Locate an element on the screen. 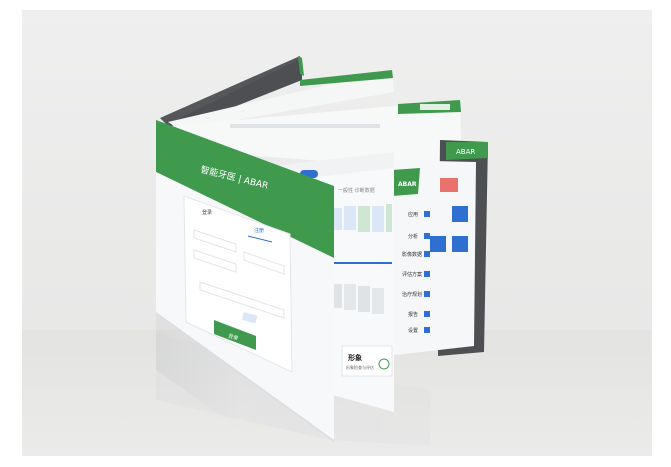 This screenshot has width=671, height=467. footer-subtitle: 形象检查与评估 is located at coordinates (360, 367).